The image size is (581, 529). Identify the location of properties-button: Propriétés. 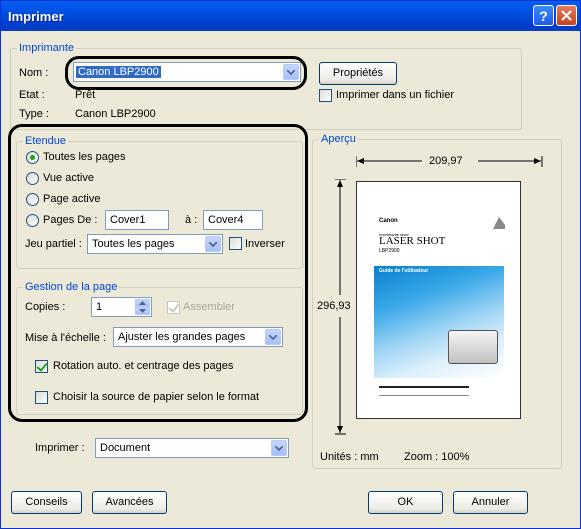
(358, 73).